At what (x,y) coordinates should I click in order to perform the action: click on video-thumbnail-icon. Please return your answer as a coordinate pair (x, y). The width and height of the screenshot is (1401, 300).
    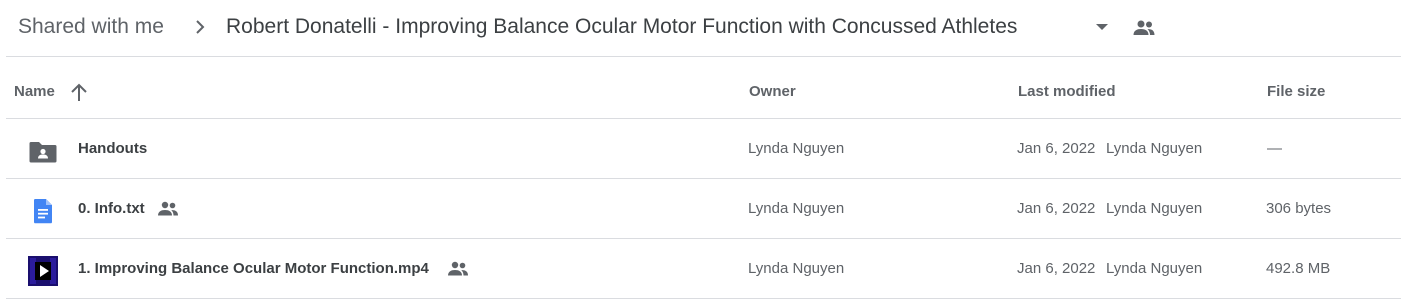
    Looking at the image, I should click on (43, 271).